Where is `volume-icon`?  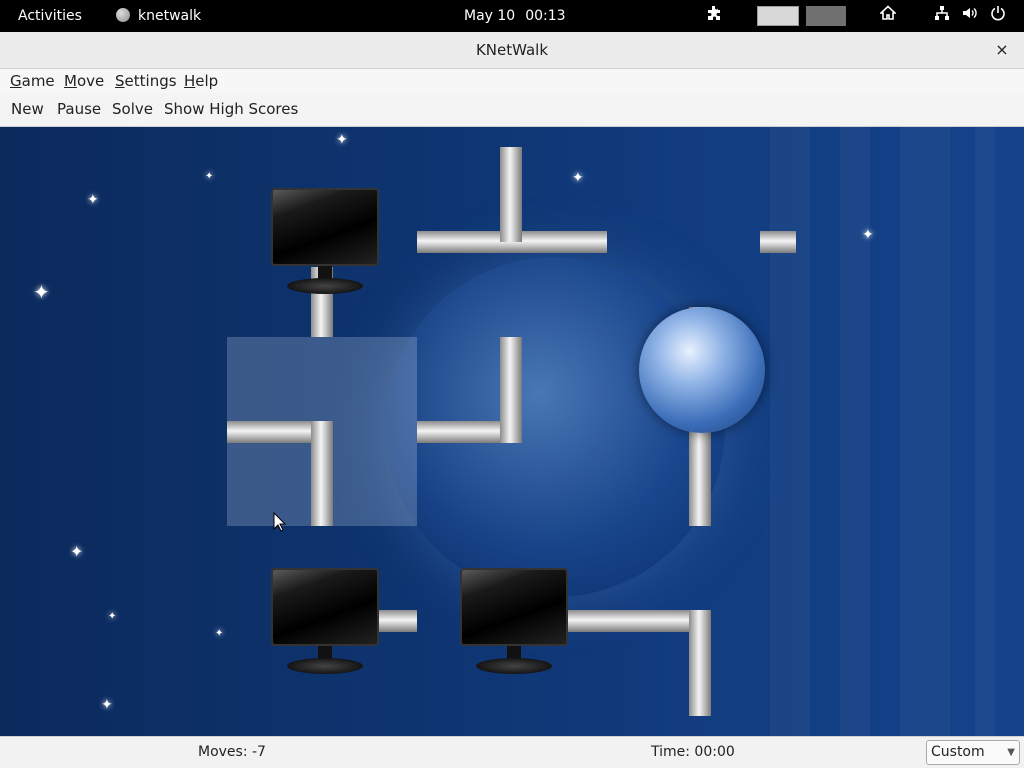 volume-icon is located at coordinates (970, 16).